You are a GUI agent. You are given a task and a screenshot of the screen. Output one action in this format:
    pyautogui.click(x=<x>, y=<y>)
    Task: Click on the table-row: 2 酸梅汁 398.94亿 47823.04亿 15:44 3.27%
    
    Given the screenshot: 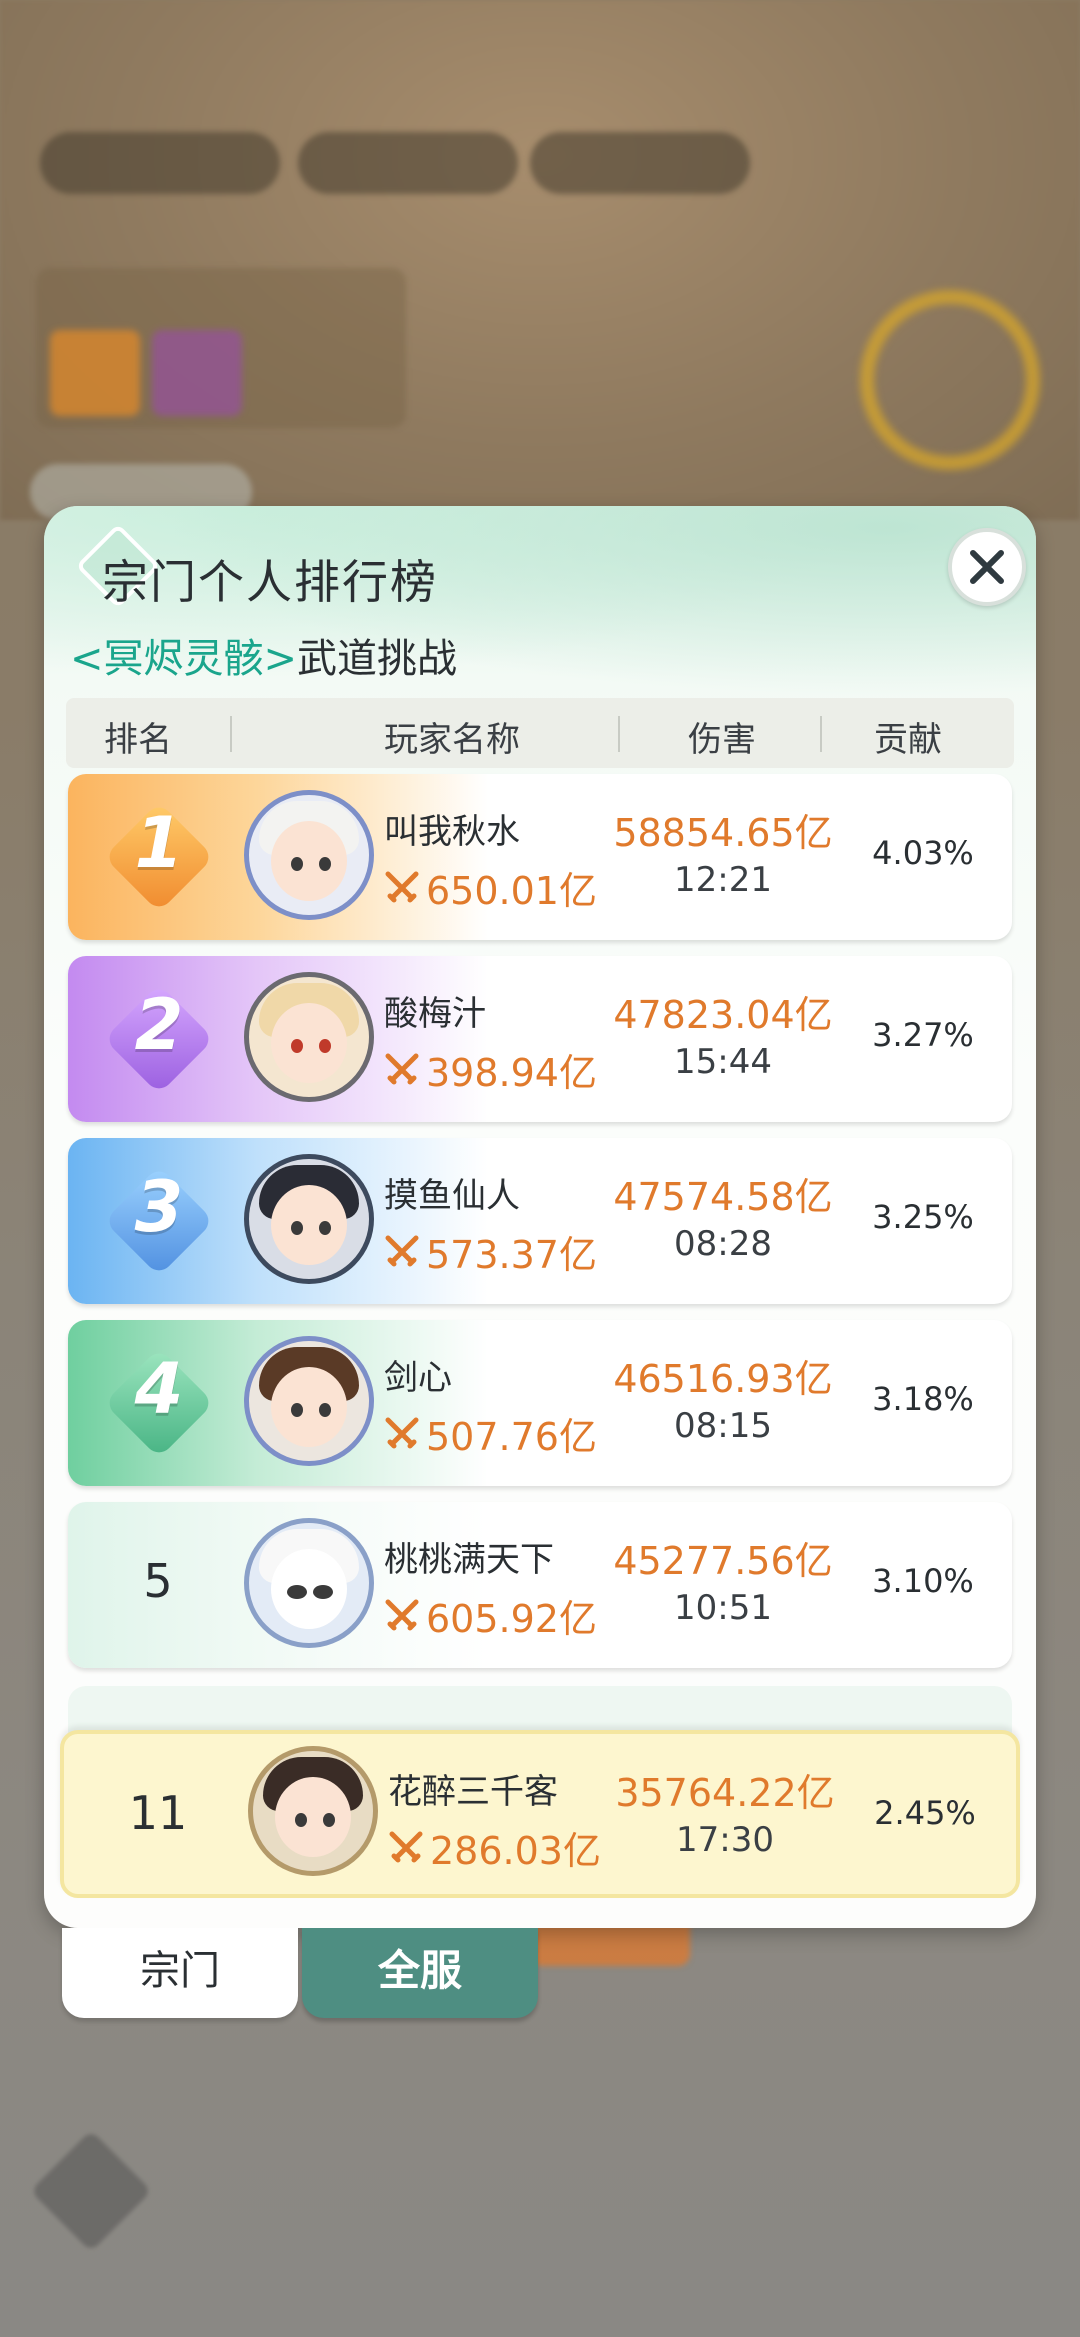 What is the action you would take?
    pyautogui.click(x=540, y=1039)
    